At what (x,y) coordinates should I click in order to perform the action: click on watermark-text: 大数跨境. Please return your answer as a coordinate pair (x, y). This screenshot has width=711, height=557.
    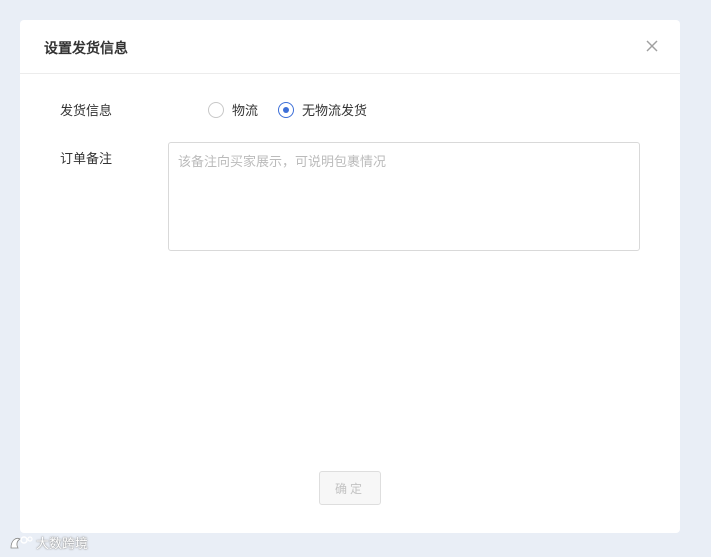
    Looking at the image, I should click on (62, 544).